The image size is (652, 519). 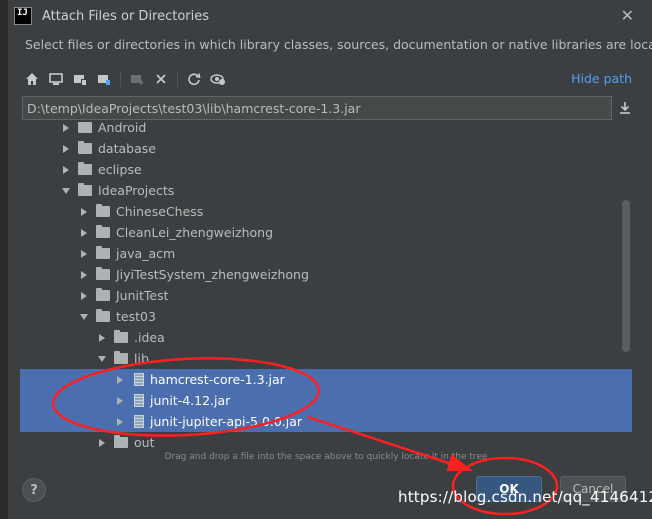 What do you see at coordinates (326, 441) in the screenshot?
I see `tree-row: out` at bounding box center [326, 441].